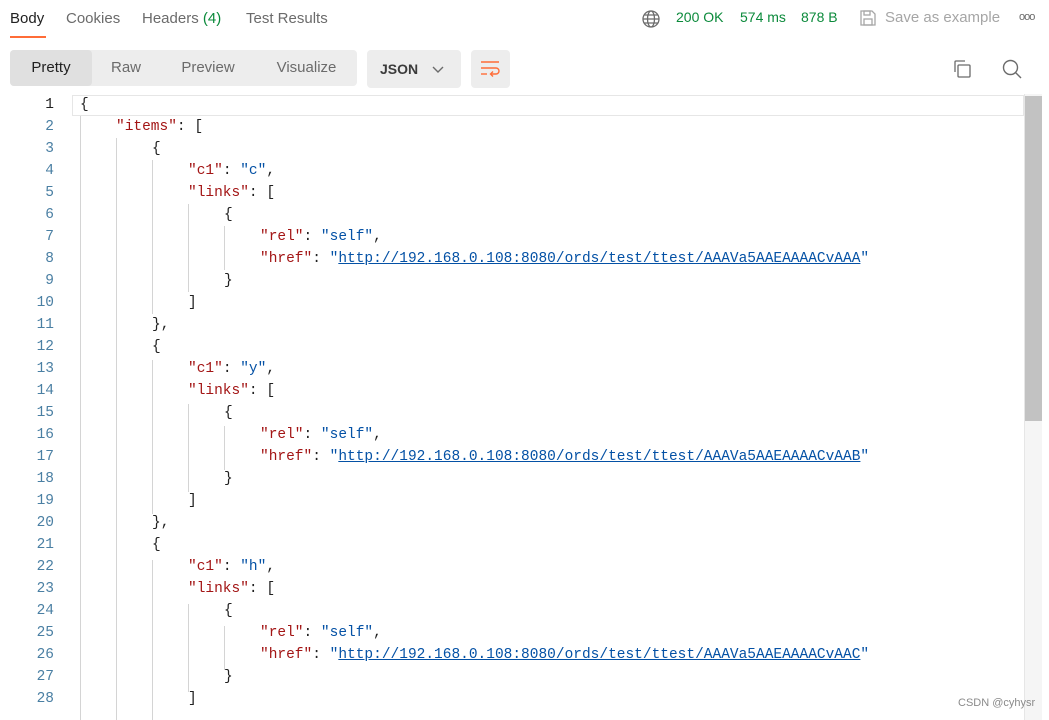 This screenshot has width=1049, height=720. I want to click on line-number: 16, so click(45, 435).